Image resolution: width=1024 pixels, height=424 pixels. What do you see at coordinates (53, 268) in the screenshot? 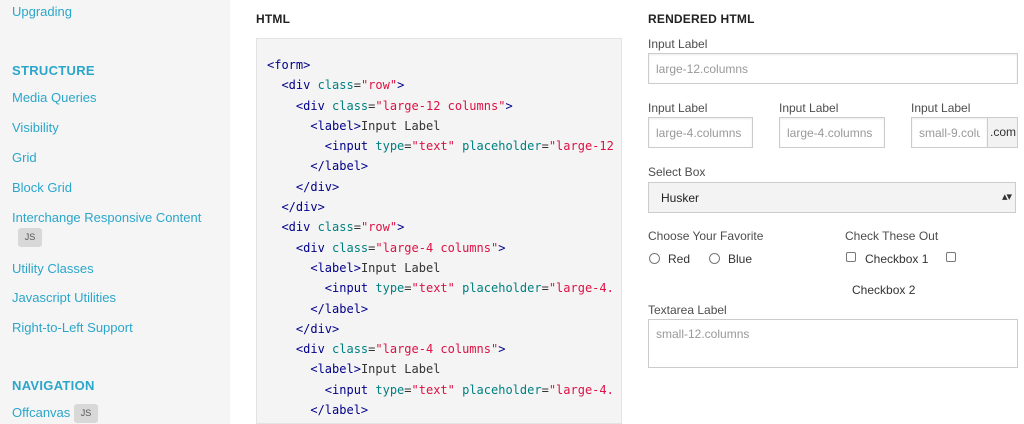
I see `sidebar-link-utility-classes: Utility Classes` at bounding box center [53, 268].